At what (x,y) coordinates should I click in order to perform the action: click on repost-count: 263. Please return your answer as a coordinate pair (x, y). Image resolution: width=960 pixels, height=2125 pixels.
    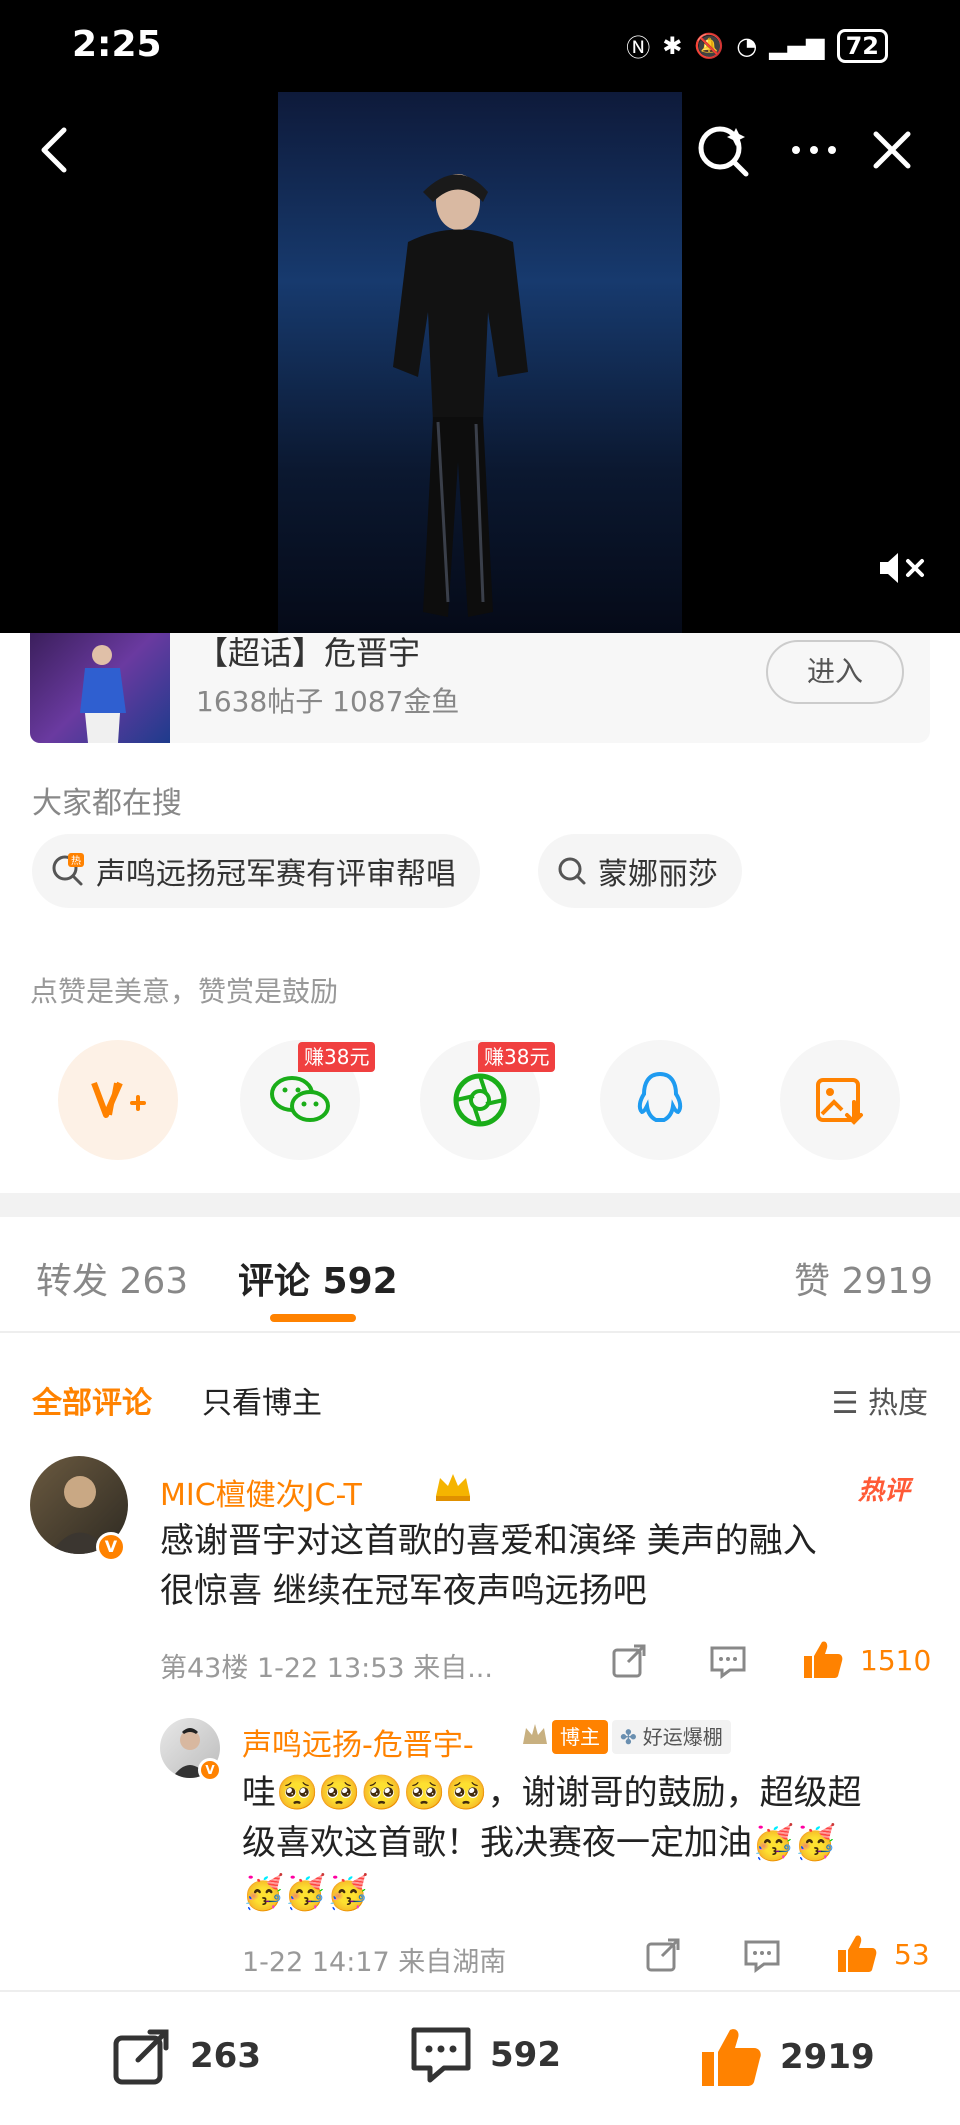
    Looking at the image, I should click on (225, 2056).